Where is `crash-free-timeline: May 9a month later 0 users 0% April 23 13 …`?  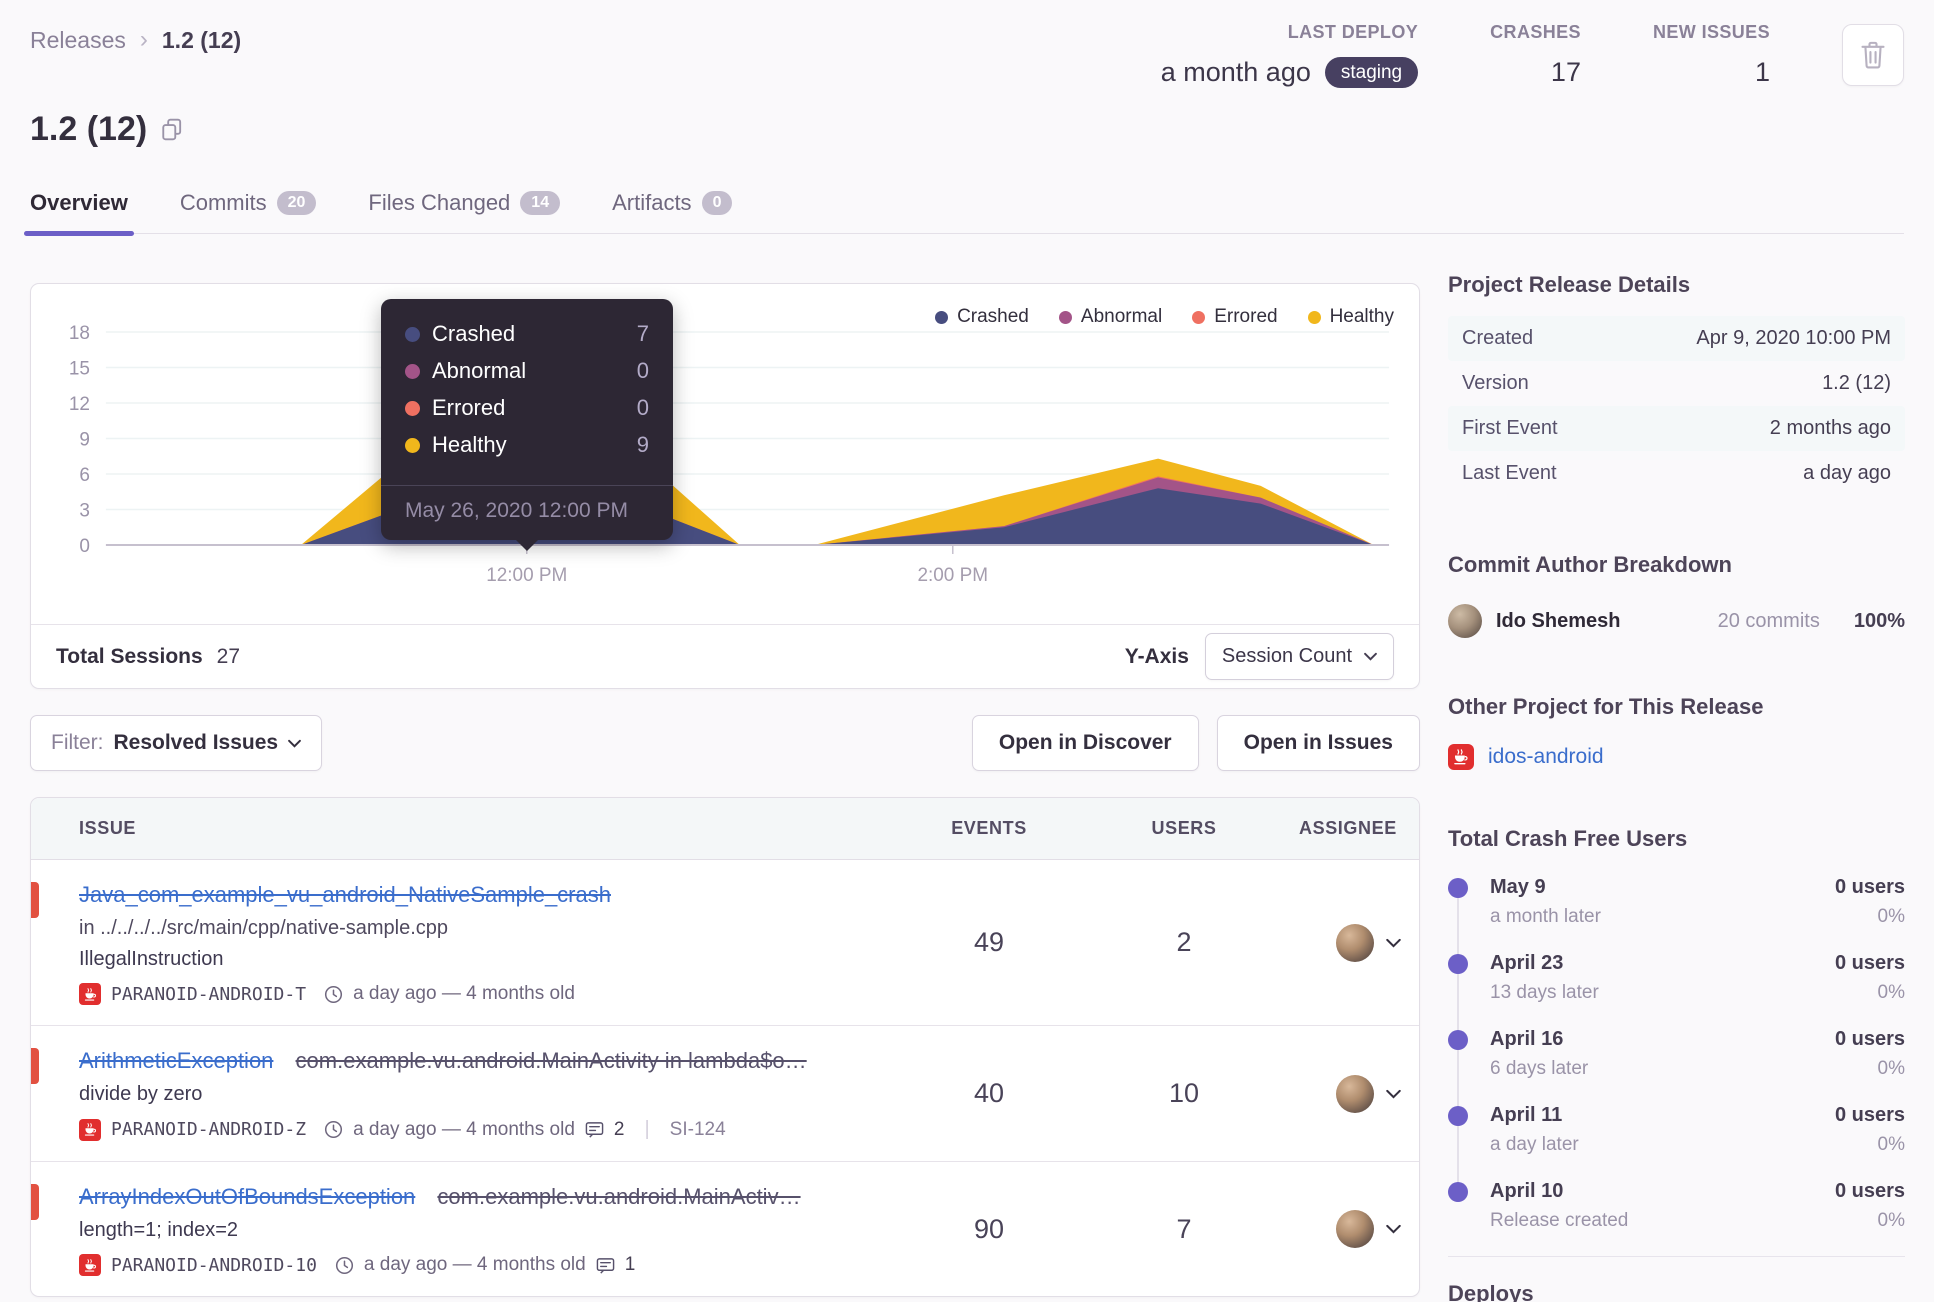 crash-free-timeline: May 9a month later 0 users 0% April 23 13 … is located at coordinates (1676, 1054).